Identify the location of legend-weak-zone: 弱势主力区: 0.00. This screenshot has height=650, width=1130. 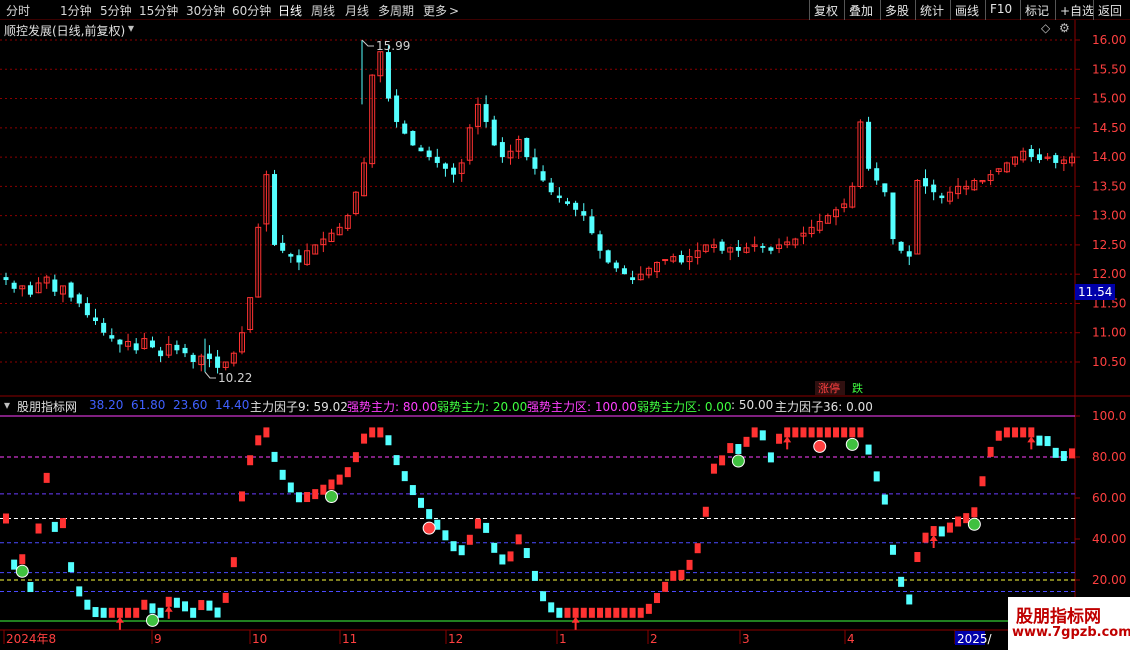
(684, 407).